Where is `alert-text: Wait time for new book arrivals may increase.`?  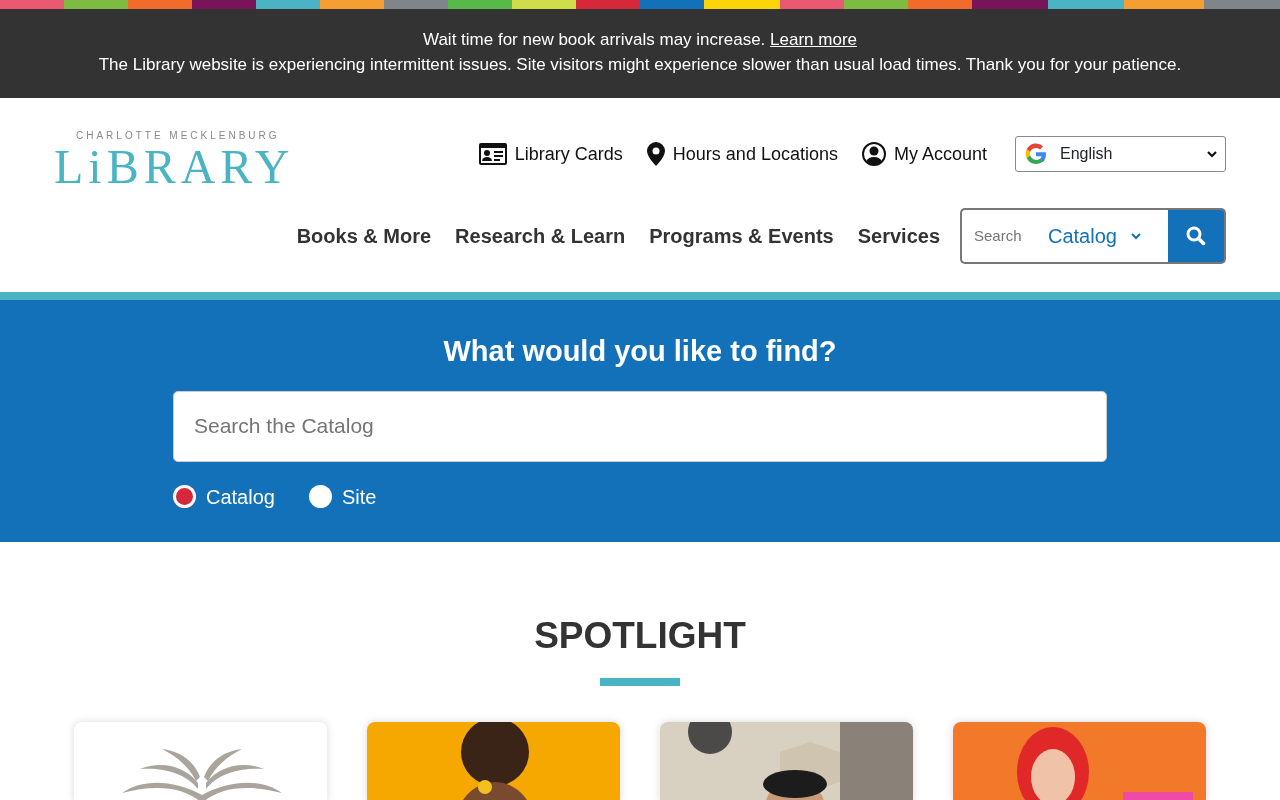 alert-text: Wait time for new book arrivals may increase. is located at coordinates (594, 39).